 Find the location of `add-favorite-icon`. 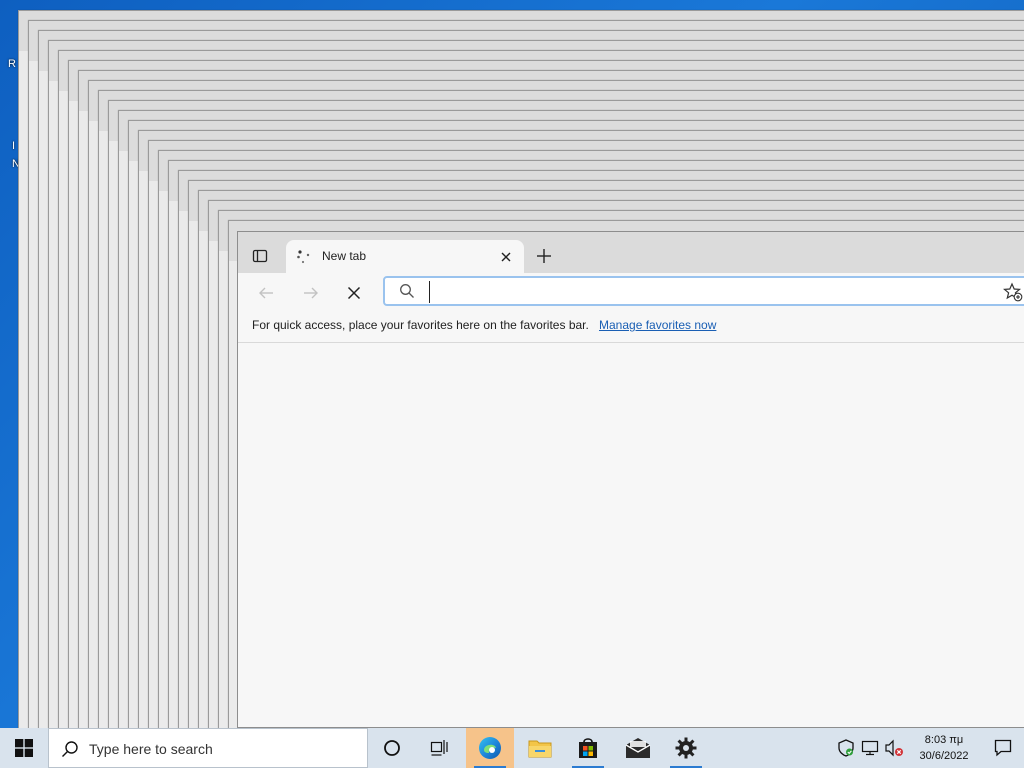

add-favorite-icon is located at coordinates (1013, 292).